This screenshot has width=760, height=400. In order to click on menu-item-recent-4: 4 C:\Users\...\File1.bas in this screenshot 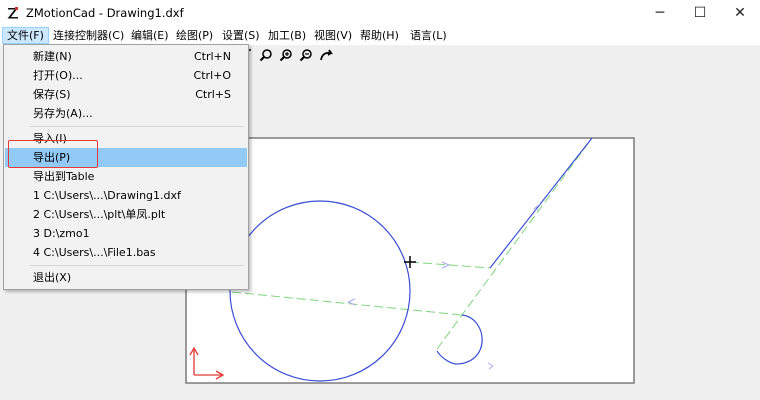, I will do `click(126, 252)`.